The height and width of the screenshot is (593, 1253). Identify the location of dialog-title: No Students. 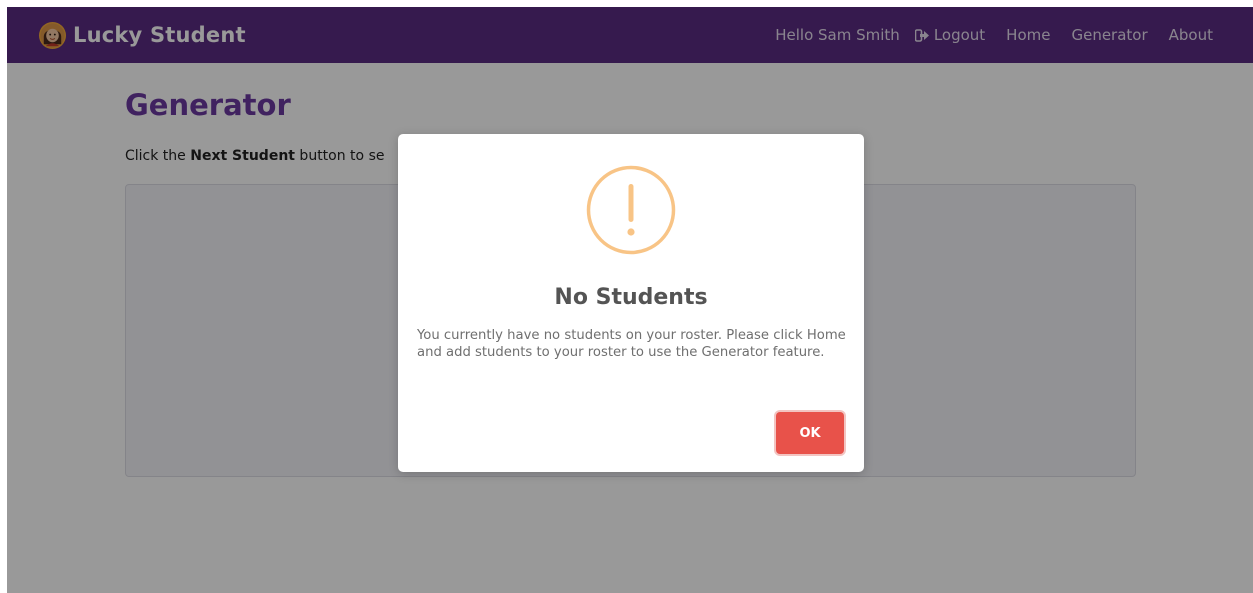
(631, 297).